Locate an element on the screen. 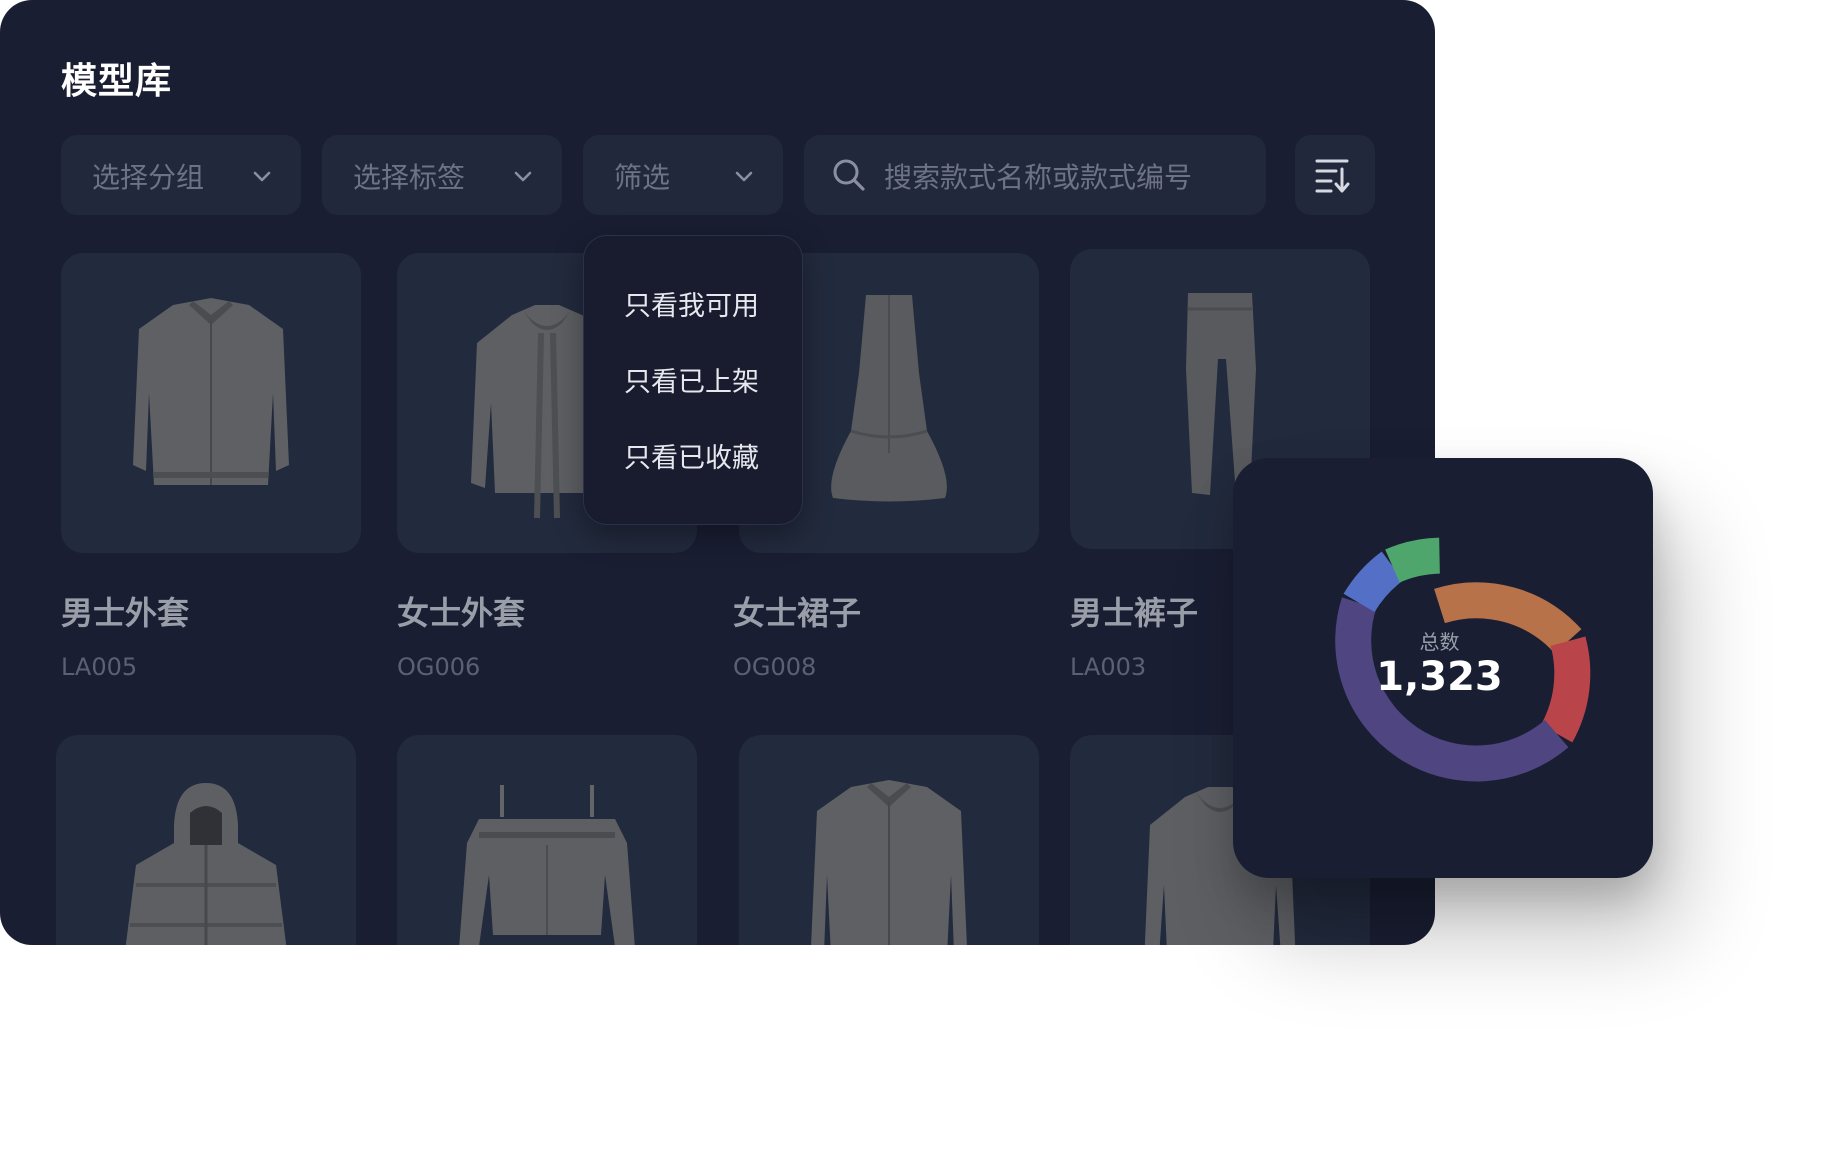 The height and width of the screenshot is (1161, 1826). model-name: 女士外套 is located at coordinates (461, 613).